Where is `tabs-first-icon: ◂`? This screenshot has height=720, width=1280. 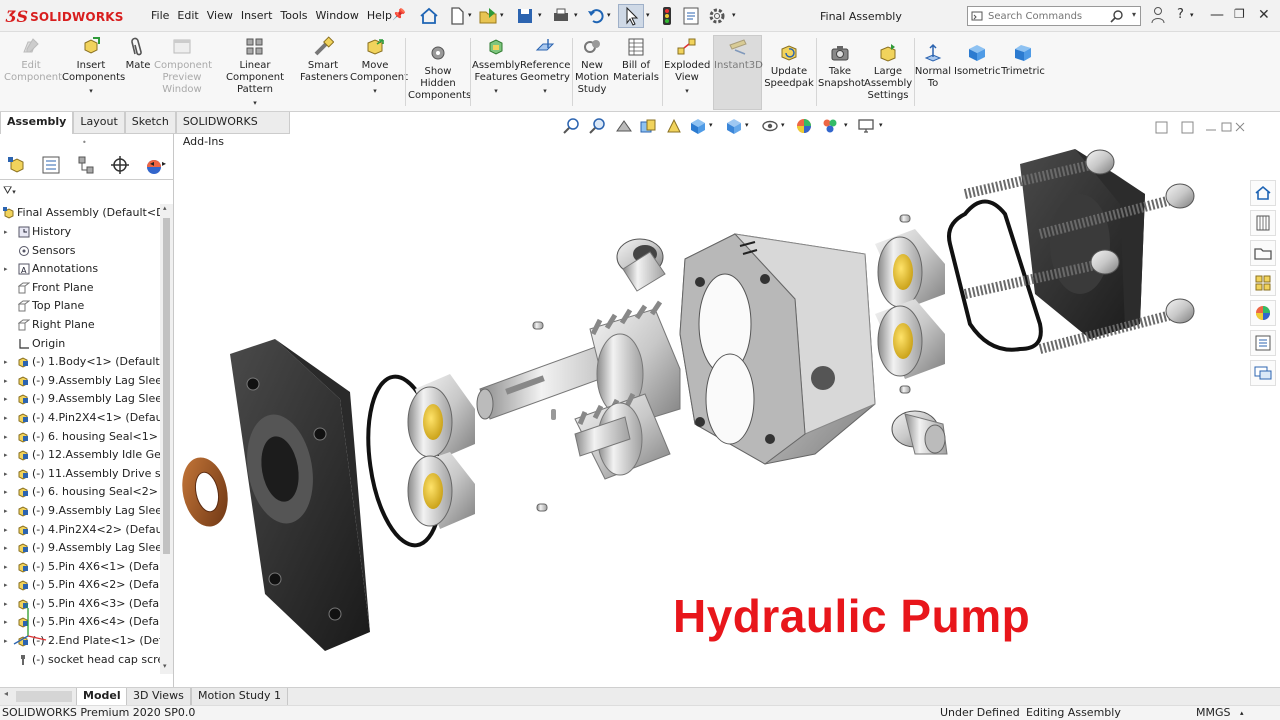 tabs-first-icon: ◂ is located at coordinates (6, 693).